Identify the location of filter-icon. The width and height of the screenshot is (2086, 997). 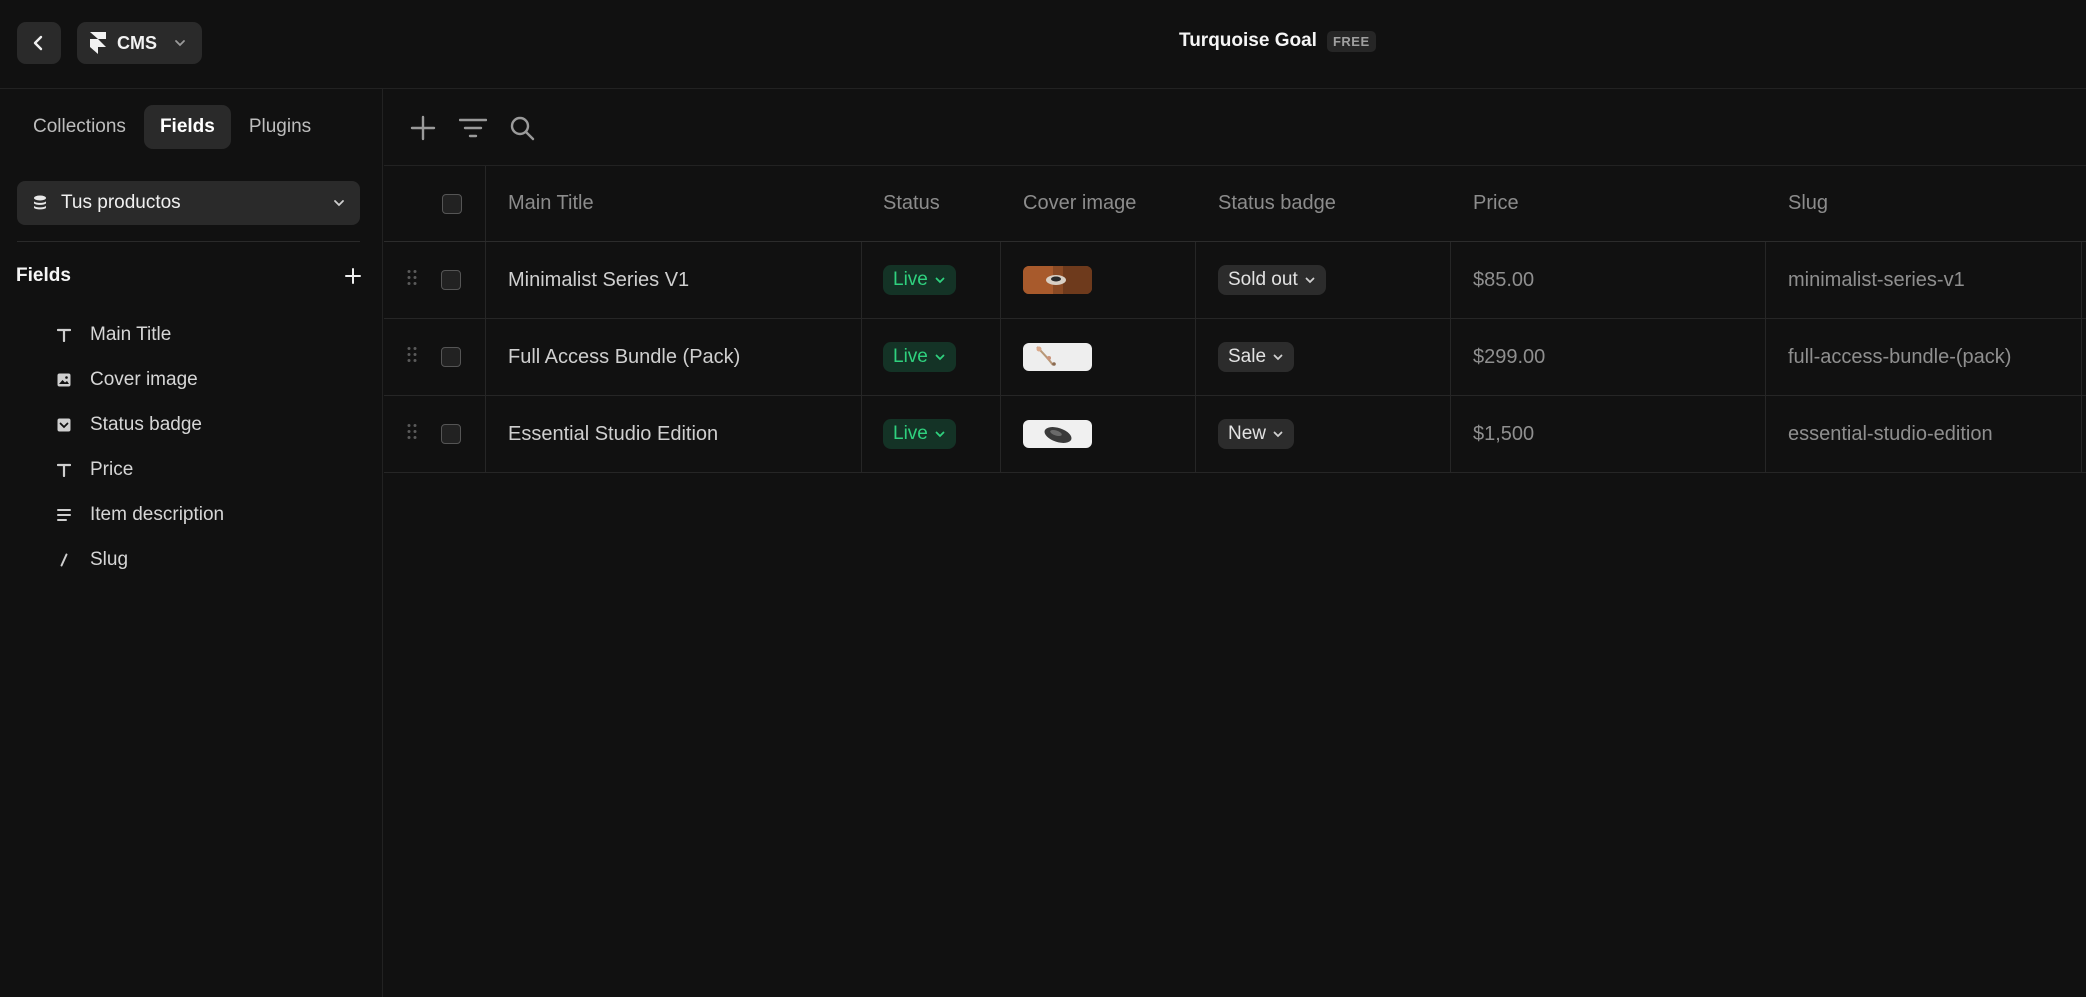
(473, 128).